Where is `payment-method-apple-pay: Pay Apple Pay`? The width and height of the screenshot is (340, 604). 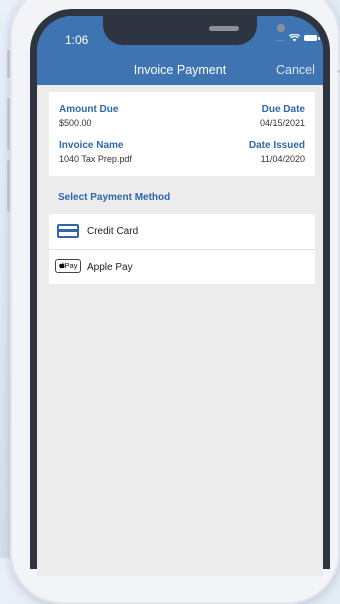
payment-method-apple-pay: Pay Apple Pay is located at coordinates (182, 267).